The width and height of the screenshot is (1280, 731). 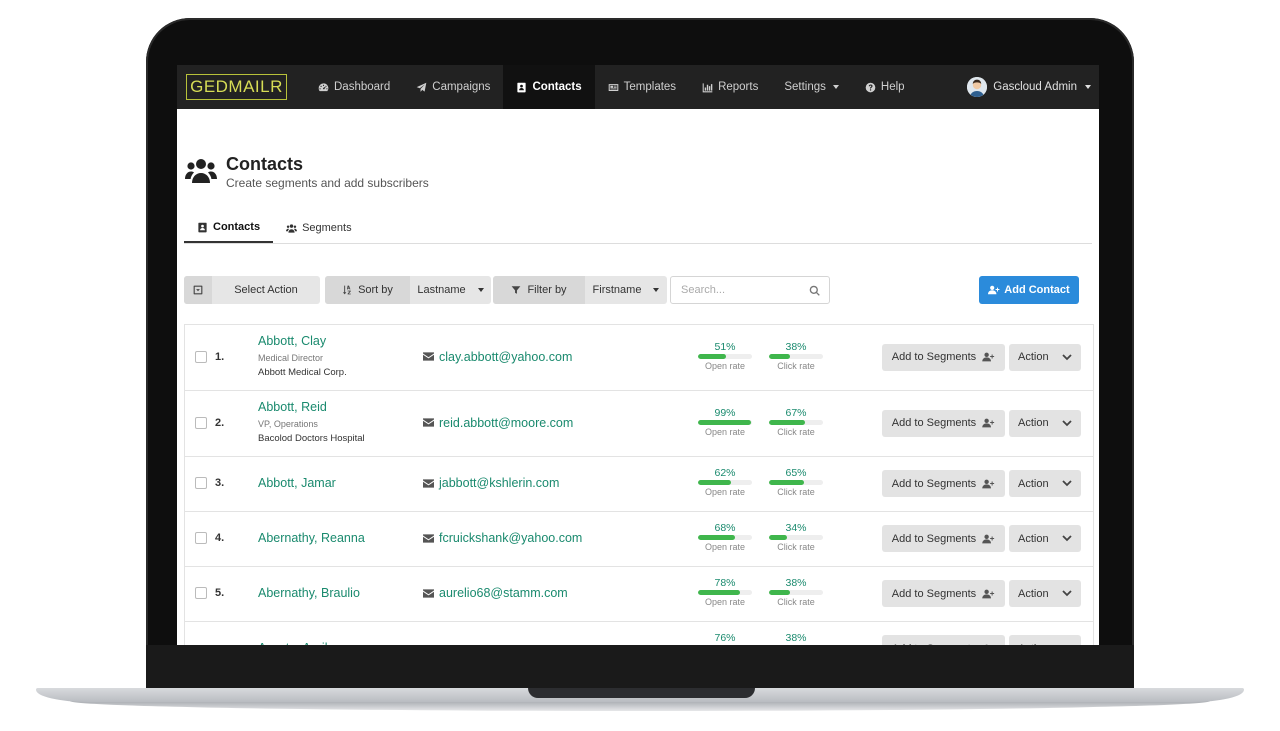 I want to click on open-rate-value: 68%, so click(x=725, y=528).